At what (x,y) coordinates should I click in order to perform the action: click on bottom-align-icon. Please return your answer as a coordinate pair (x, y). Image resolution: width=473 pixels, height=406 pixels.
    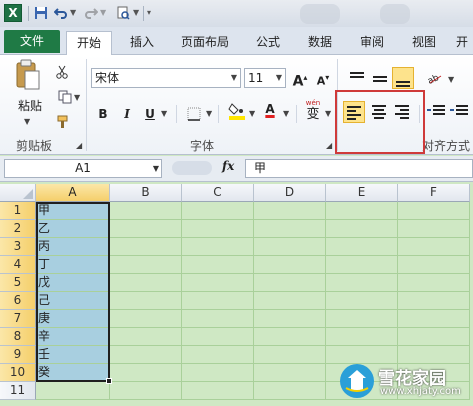
    Looking at the image, I should click on (403, 78).